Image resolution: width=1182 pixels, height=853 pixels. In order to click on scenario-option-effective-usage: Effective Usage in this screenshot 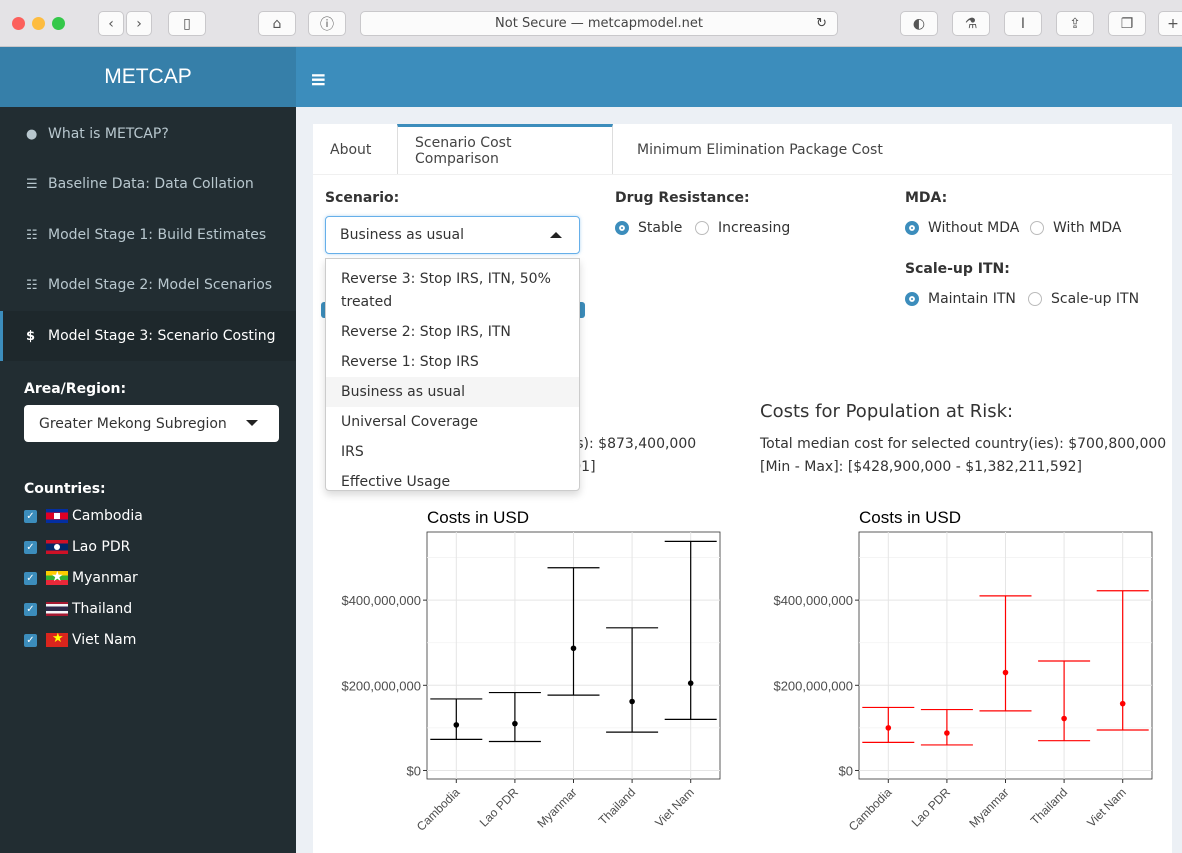, I will do `click(452, 481)`.